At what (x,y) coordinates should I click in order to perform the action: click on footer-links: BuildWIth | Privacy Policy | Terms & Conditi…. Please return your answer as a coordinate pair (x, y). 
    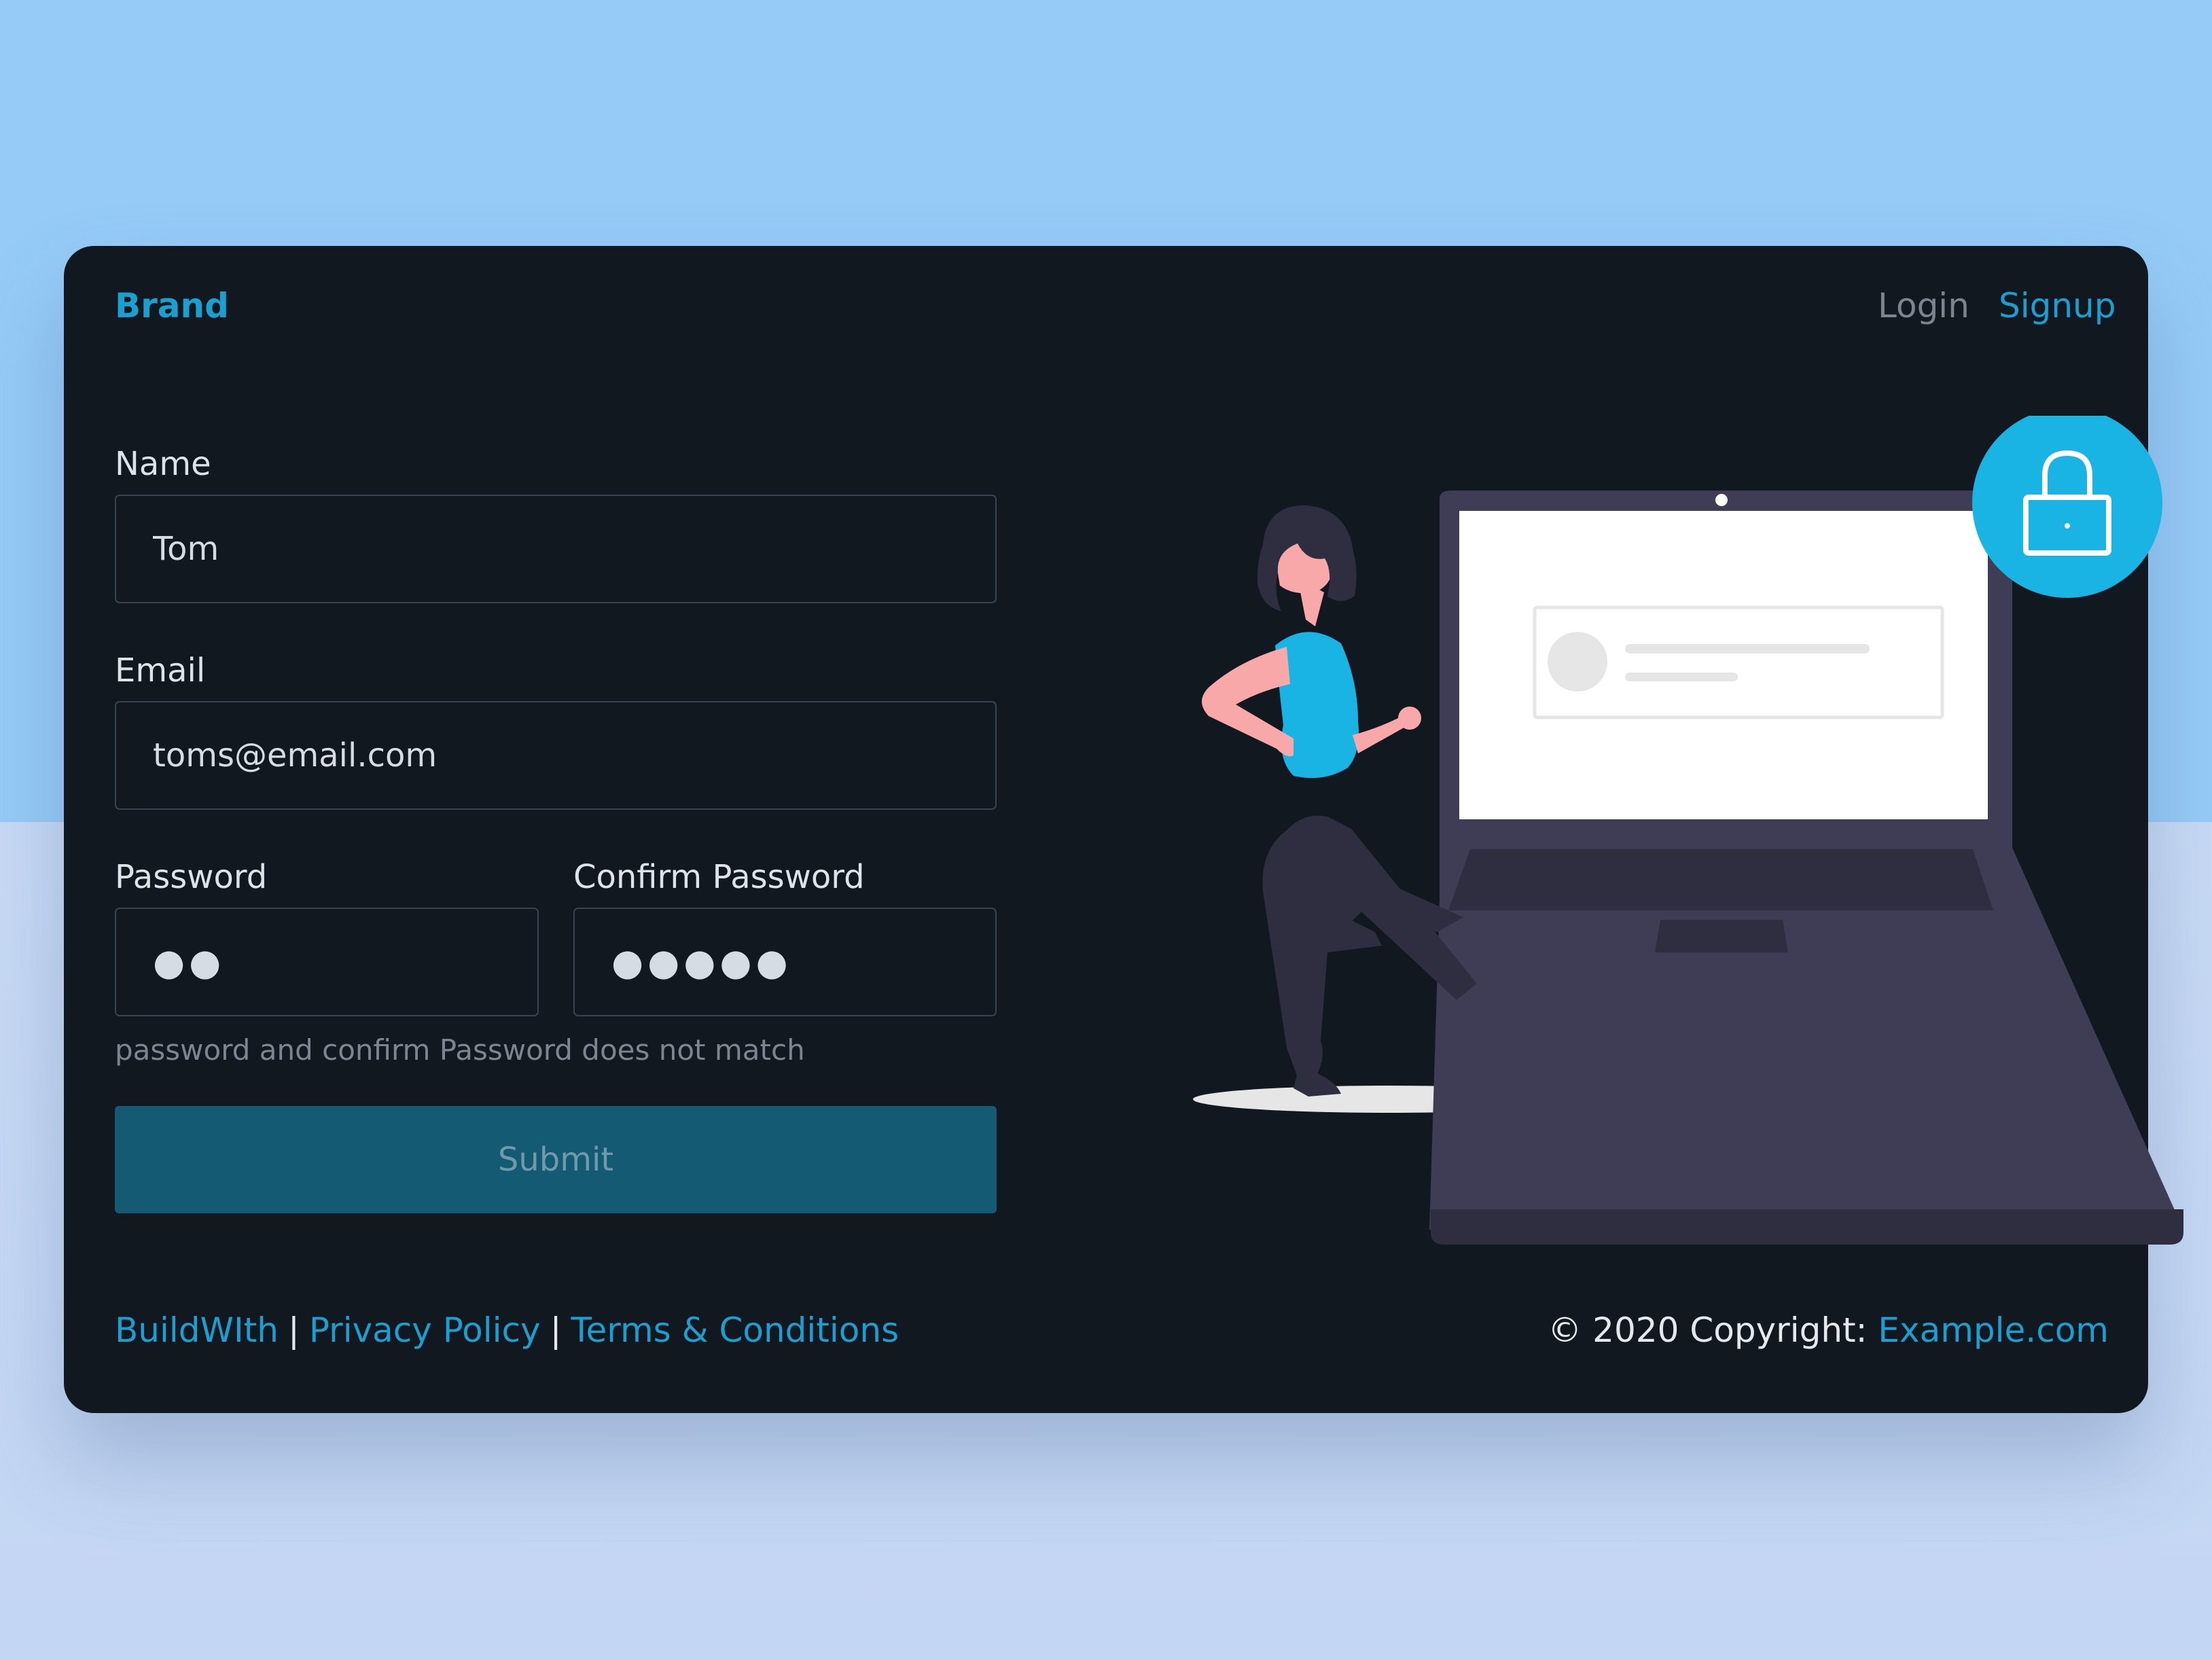
    Looking at the image, I should click on (507, 1330).